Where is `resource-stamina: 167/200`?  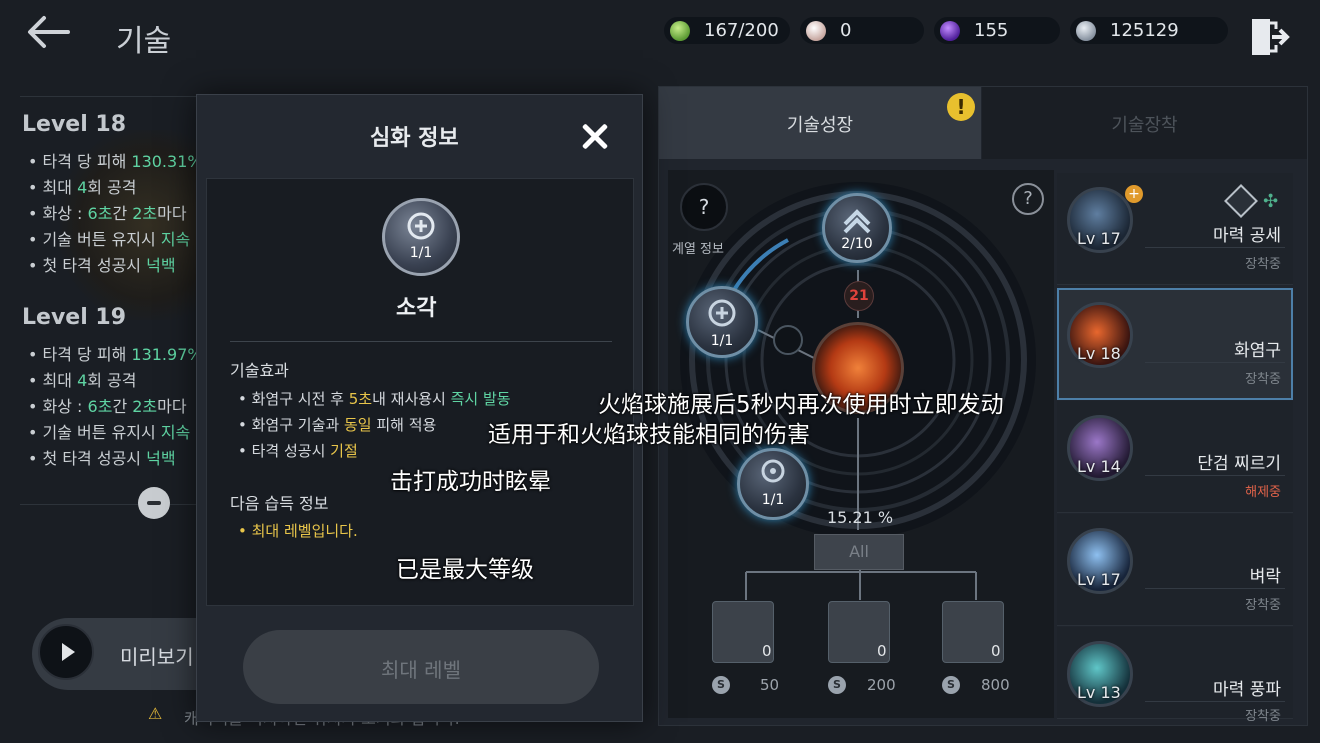 resource-stamina: 167/200 is located at coordinates (727, 30).